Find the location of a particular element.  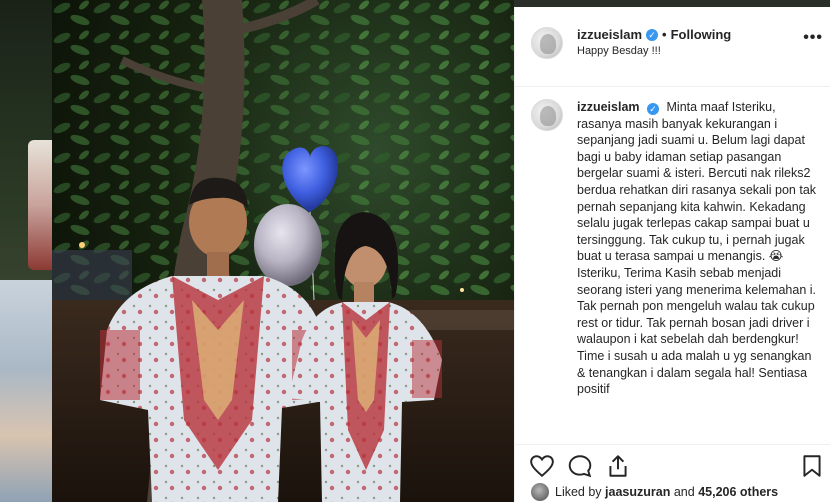

caption-avatar is located at coordinates (547, 115).